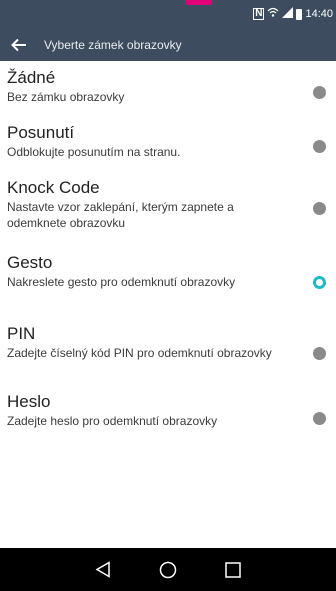 This screenshot has width=336, height=591. What do you see at coordinates (21, 333) in the screenshot?
I see `option-label: PIN` at bounding box center [21, 333].